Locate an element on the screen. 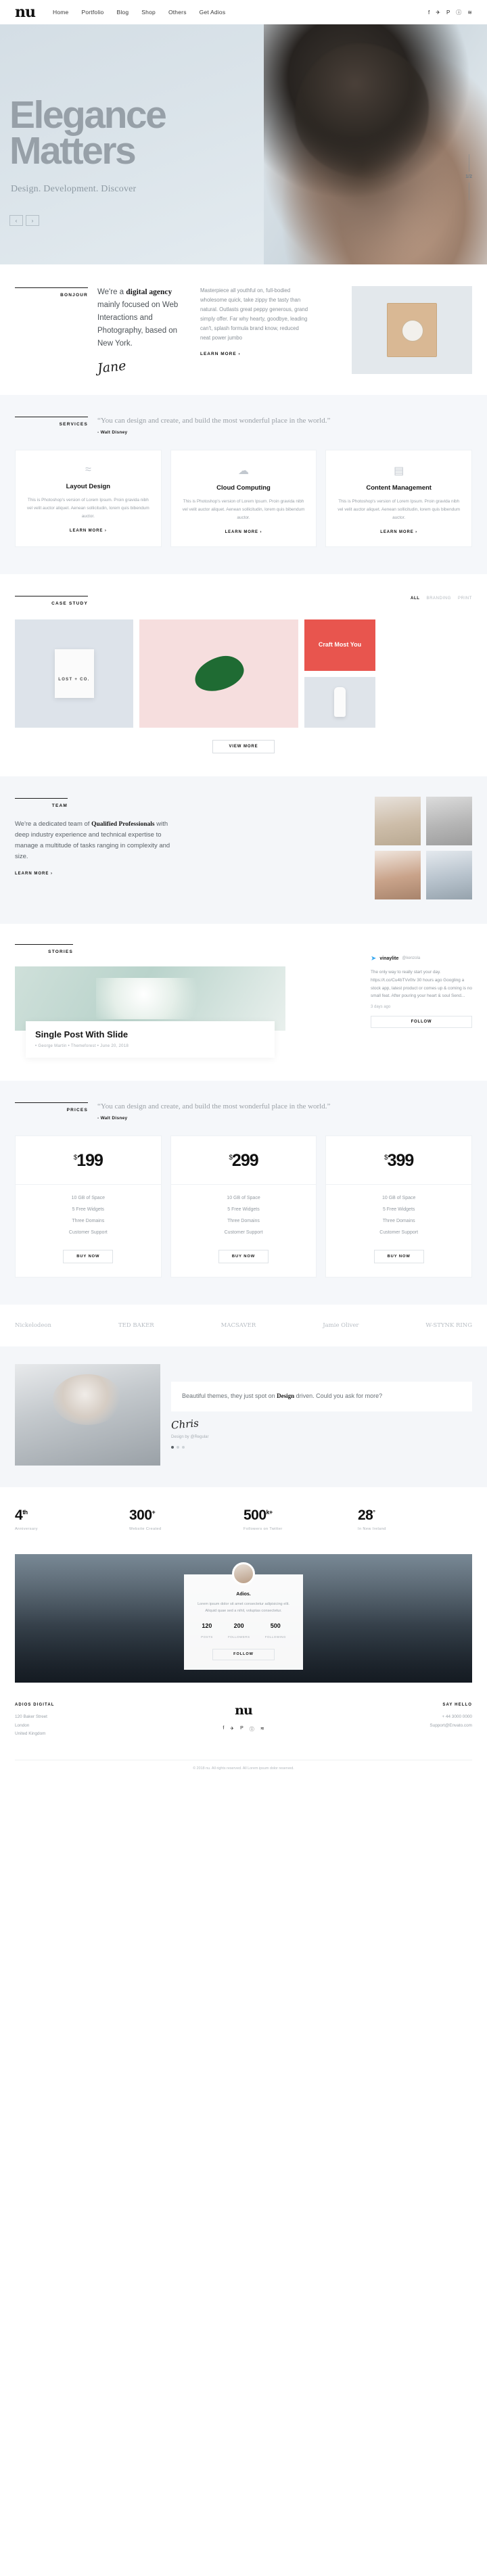 Image resolution: width=487 pixels, height=2576 pixels. portfolio-tile-bag: LOST + CO. is located at coordinates (74, 673).